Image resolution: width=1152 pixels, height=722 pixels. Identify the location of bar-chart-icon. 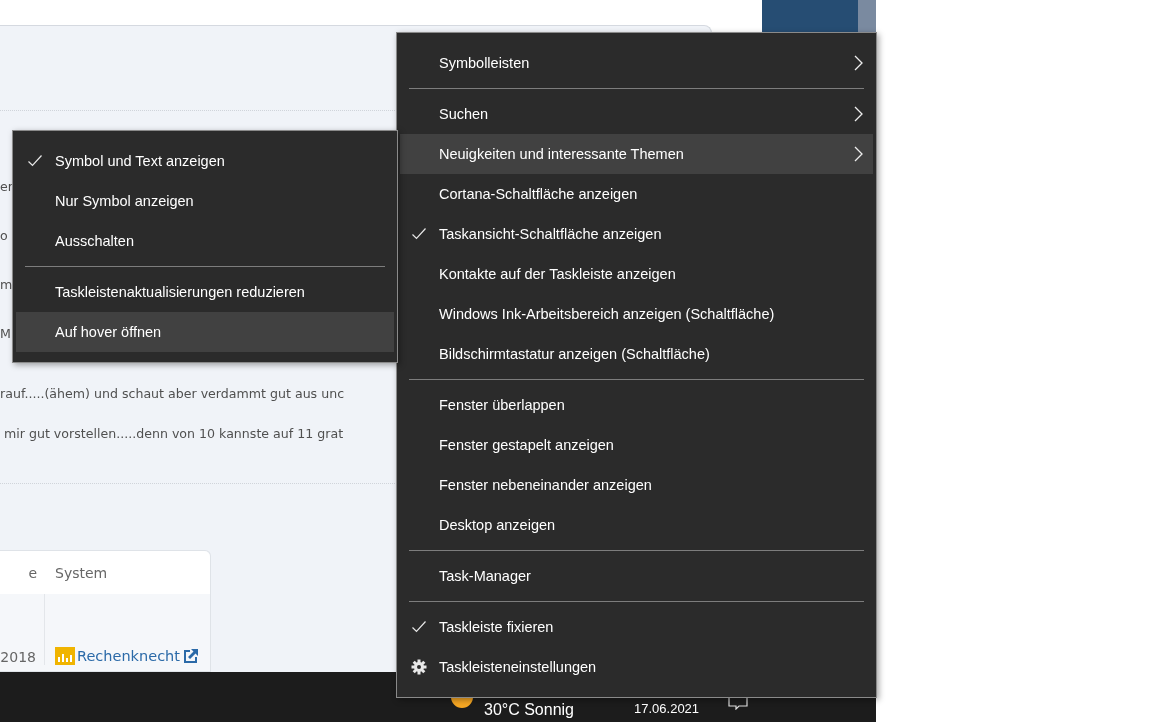
(65, 656).